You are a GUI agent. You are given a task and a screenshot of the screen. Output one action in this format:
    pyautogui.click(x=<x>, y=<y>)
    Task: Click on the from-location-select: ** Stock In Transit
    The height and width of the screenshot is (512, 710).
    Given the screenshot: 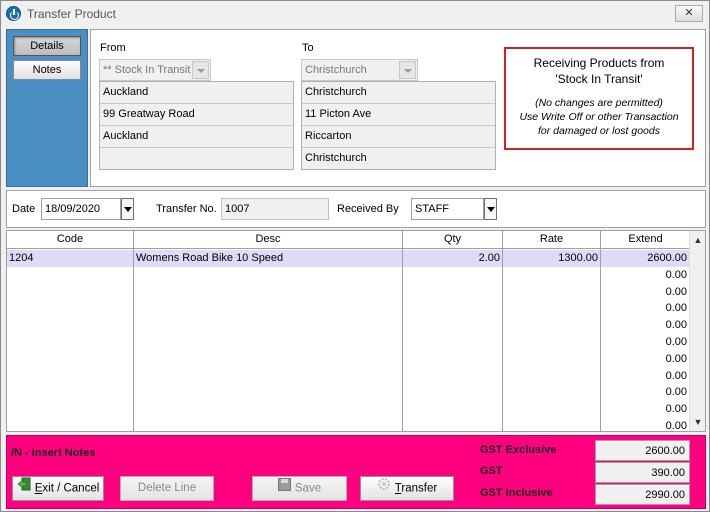 What is the action you would take?
    pyautogui.click(x=155, y=70)
    